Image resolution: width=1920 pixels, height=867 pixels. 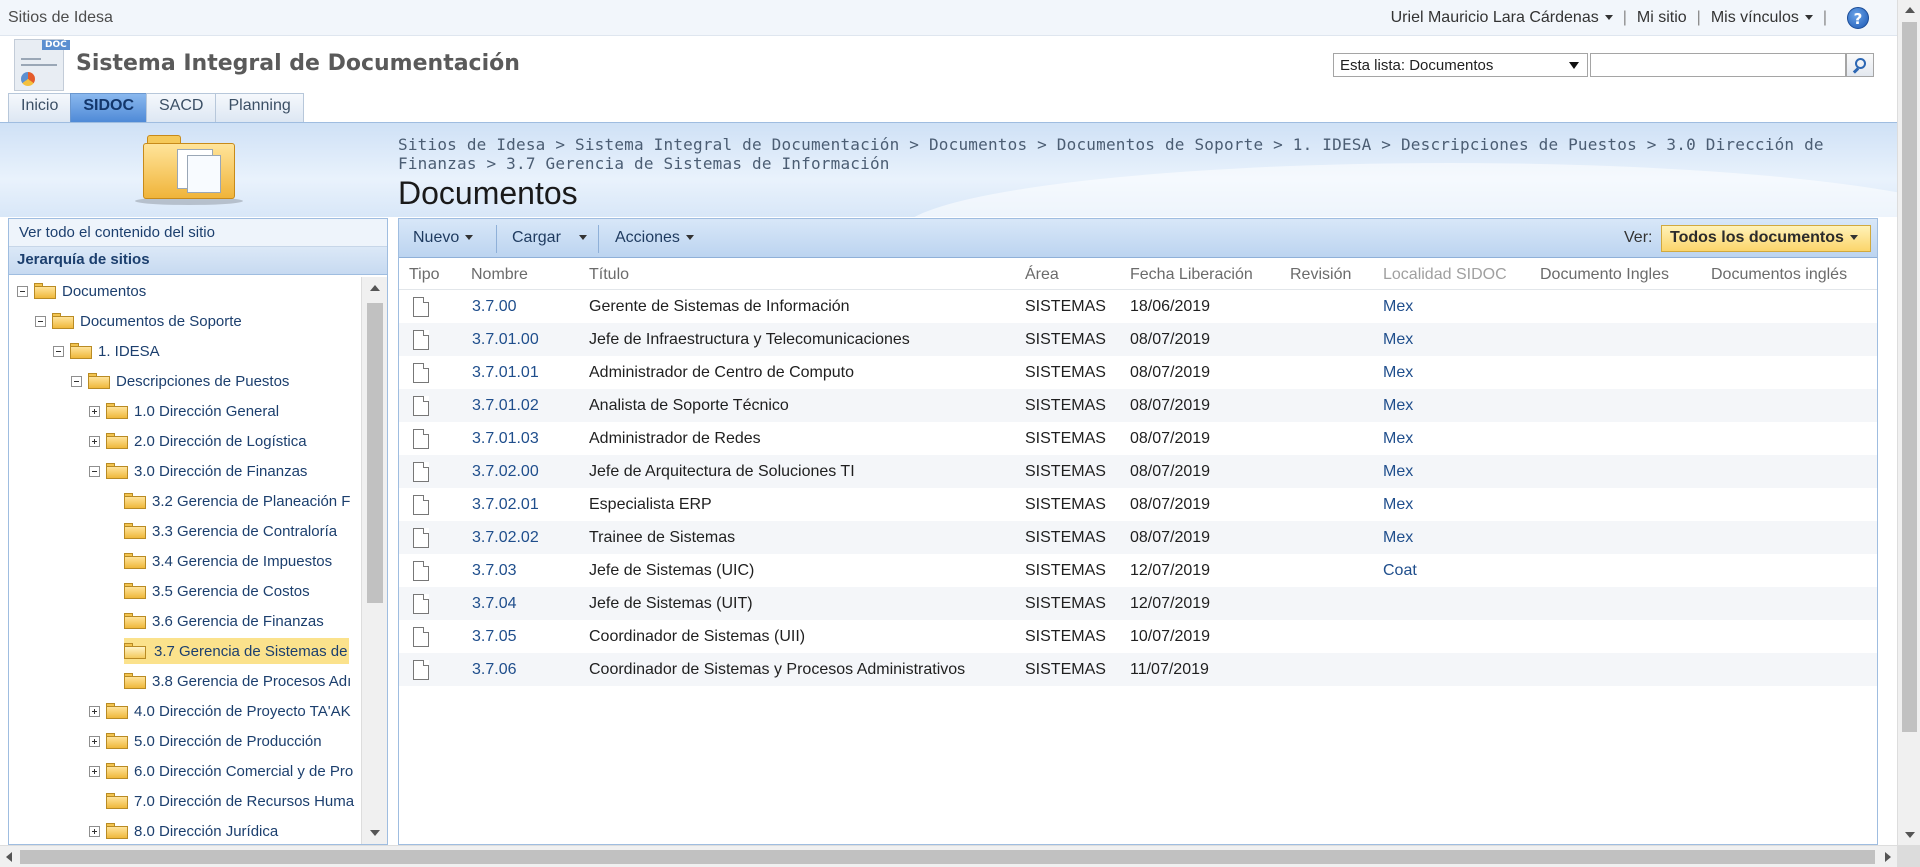 I want to click on column-header-document-english: Documento Ingles, so click(x=1604, y=274).